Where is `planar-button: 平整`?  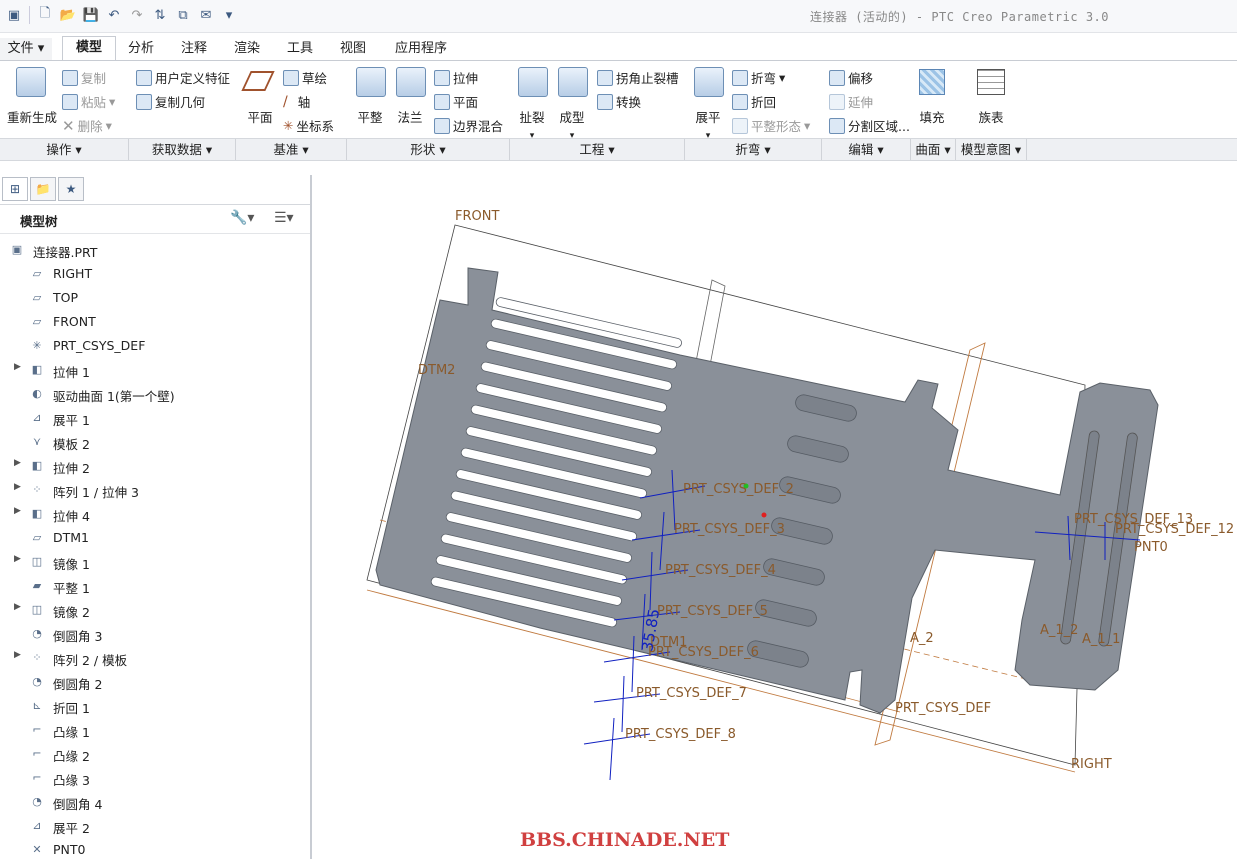 planar-button: 平整 is located at coordinates (370, 116).